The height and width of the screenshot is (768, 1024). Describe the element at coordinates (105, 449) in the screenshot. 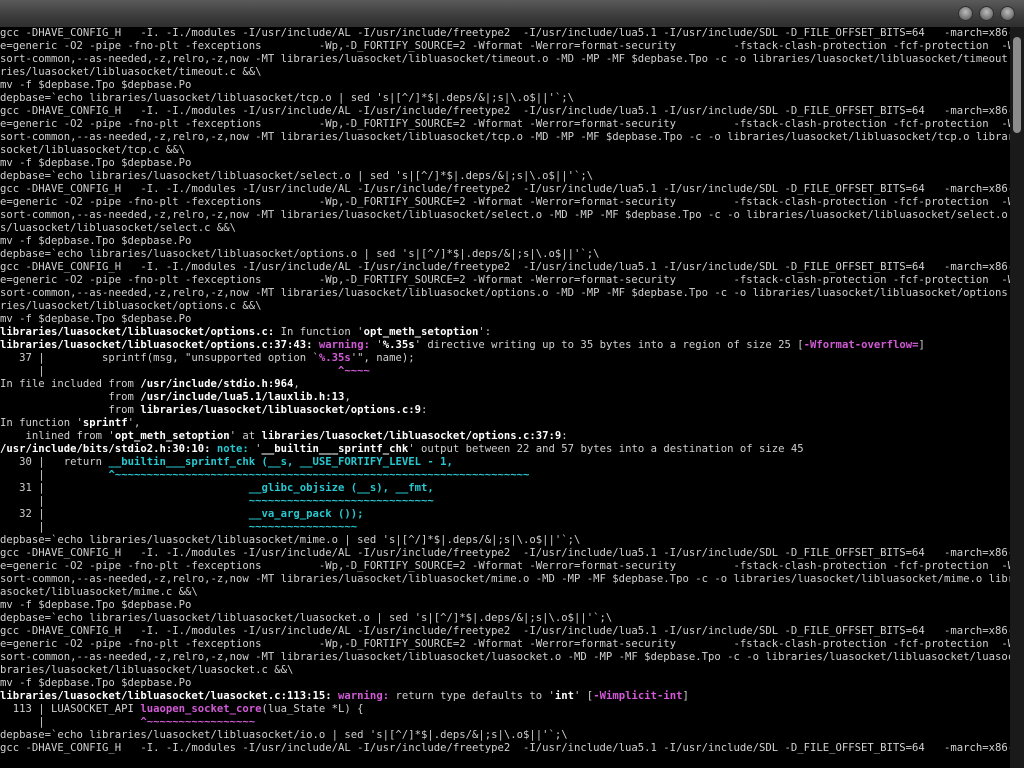

I see `terminal-text: /usr/include/bits/stdio2.h:30:10:` at that location.